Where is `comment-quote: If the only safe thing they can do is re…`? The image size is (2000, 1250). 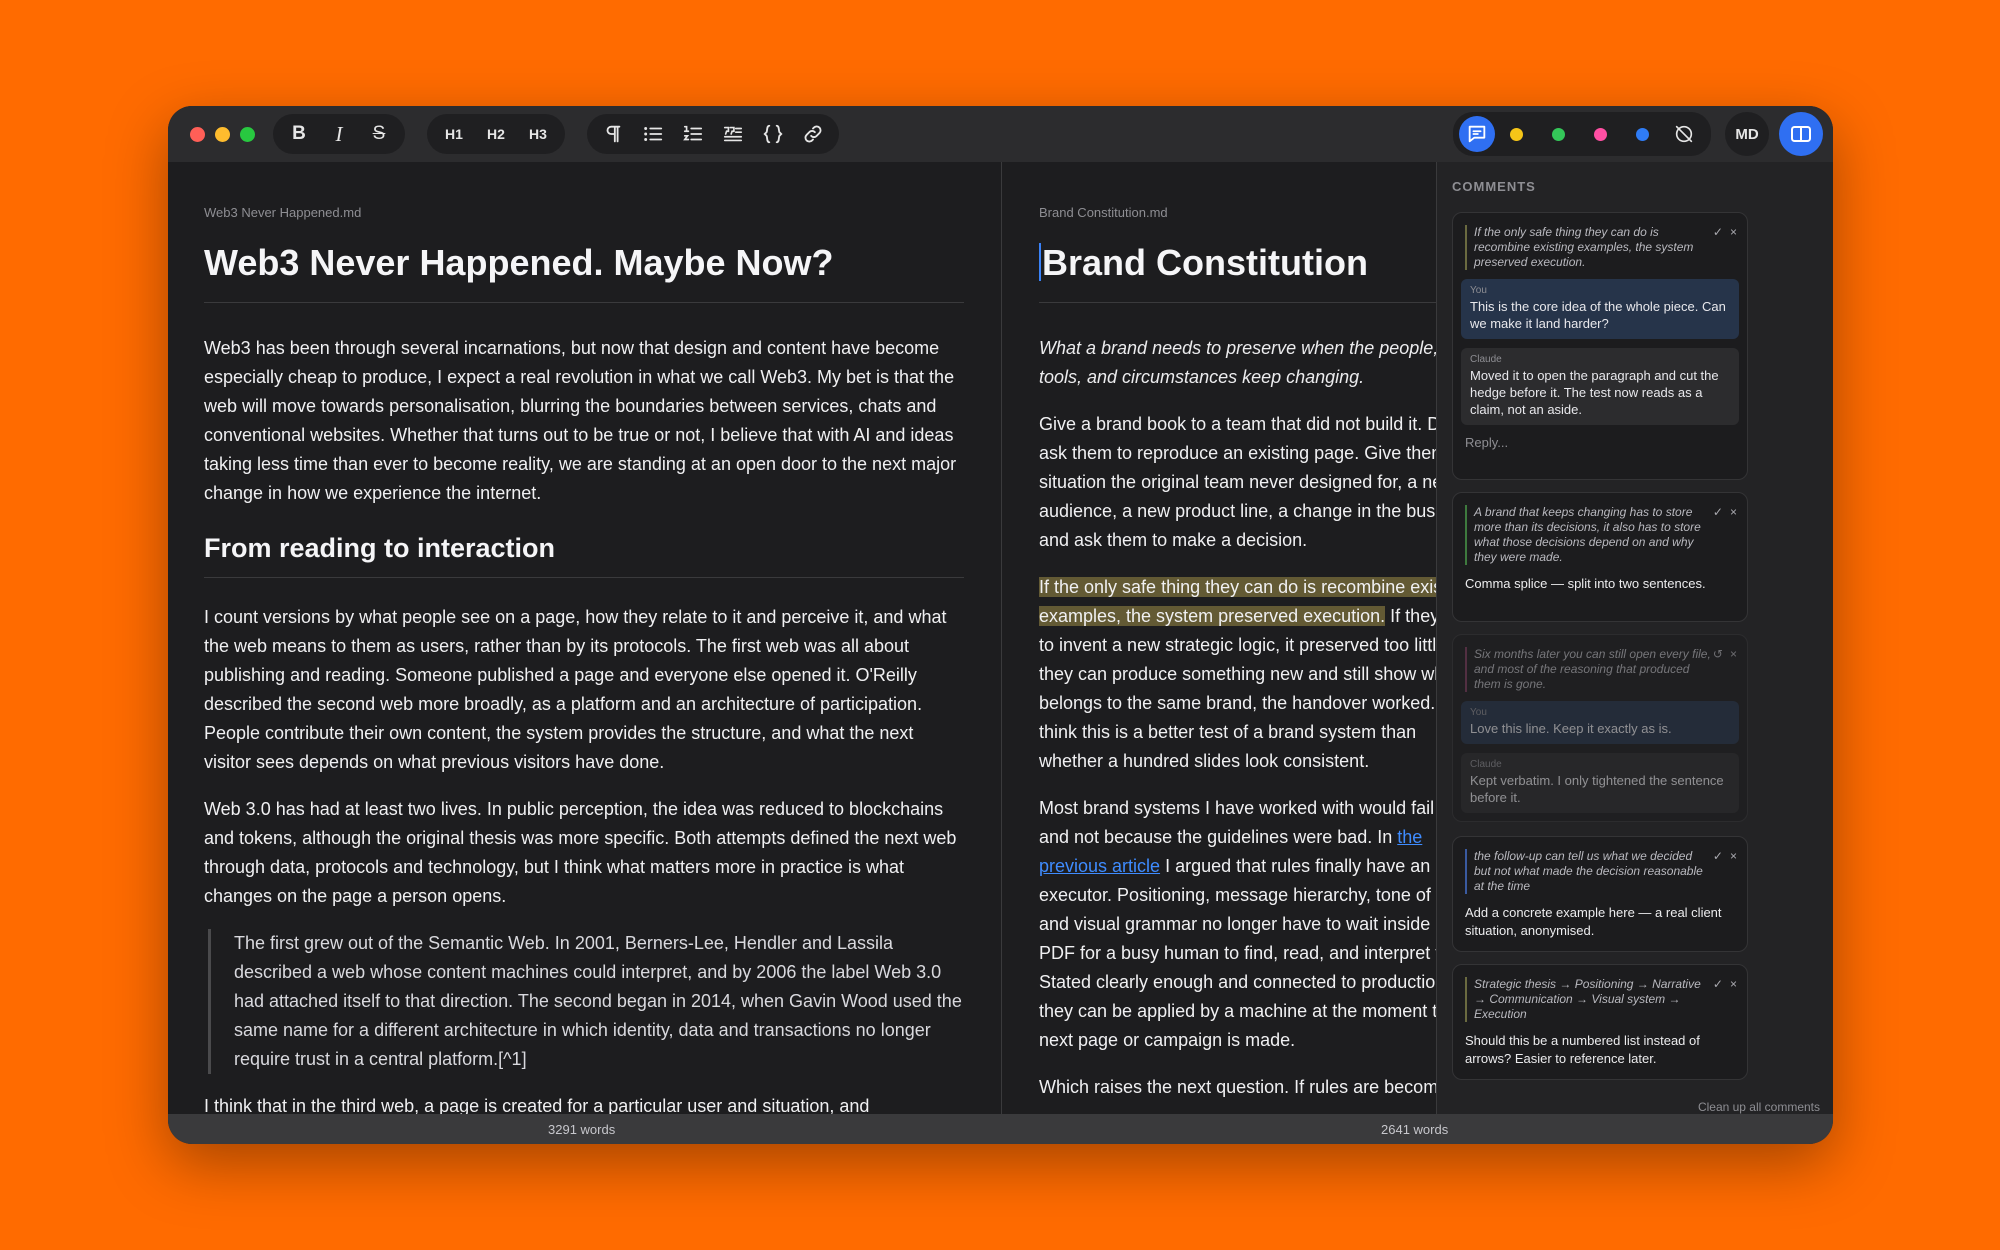
comment-quote: If the only safe thing they can do is re… is located at coordinates (1599, 247).